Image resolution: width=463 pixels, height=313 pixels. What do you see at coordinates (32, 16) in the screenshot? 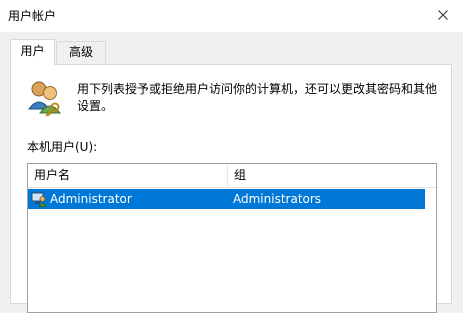
I see `window-title: 用户帐户` at bounding box center [32, 16].